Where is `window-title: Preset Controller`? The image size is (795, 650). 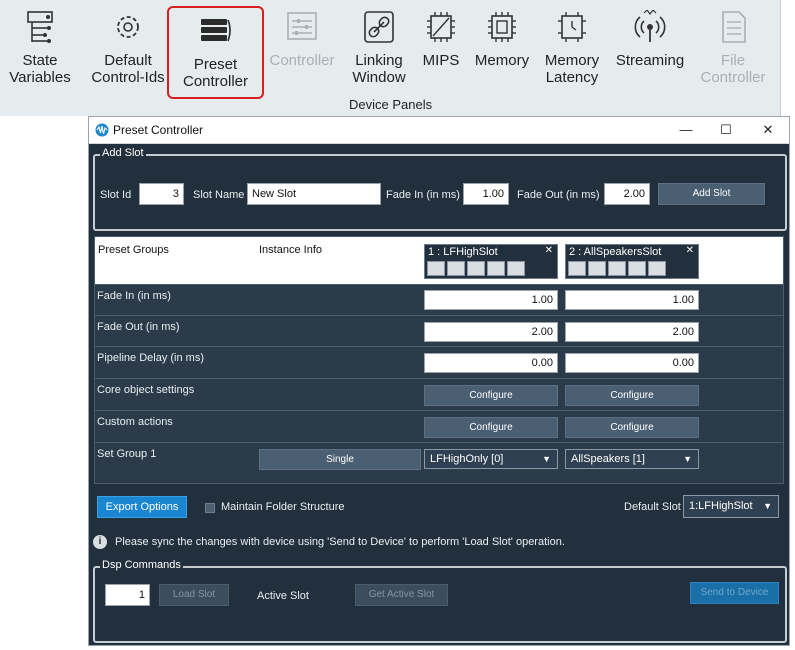 window-title: Preset Controller is located at coordinates (158, 130).